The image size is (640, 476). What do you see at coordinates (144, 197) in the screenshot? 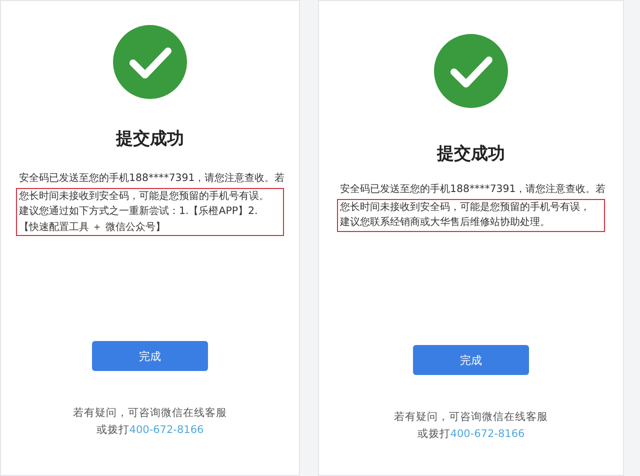
I see `message-line: 您长时间未接收到安全码，可能是您预留的手机号有误。` at bounding box center [144, 197].